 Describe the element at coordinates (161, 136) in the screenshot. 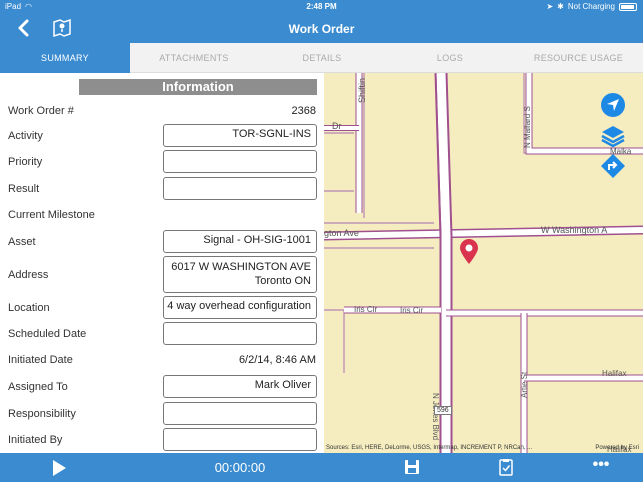

I see `field-activity: Activity TOR-SGNL-INS` at that location.